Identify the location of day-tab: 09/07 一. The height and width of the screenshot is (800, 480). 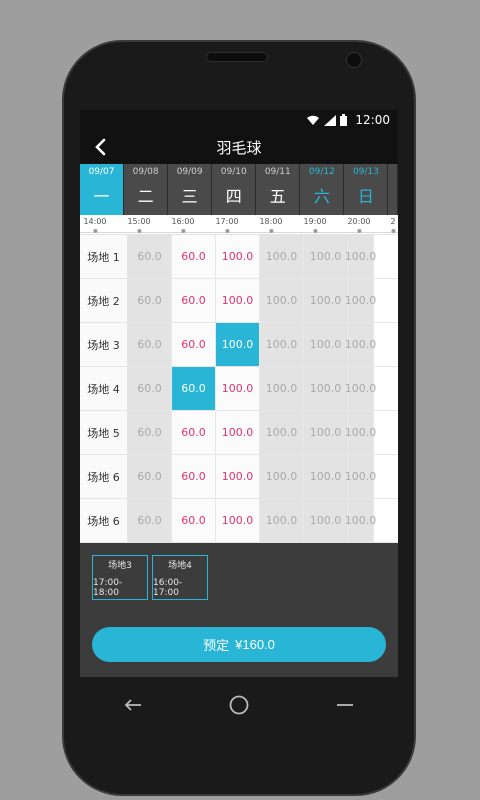
(102, 192).